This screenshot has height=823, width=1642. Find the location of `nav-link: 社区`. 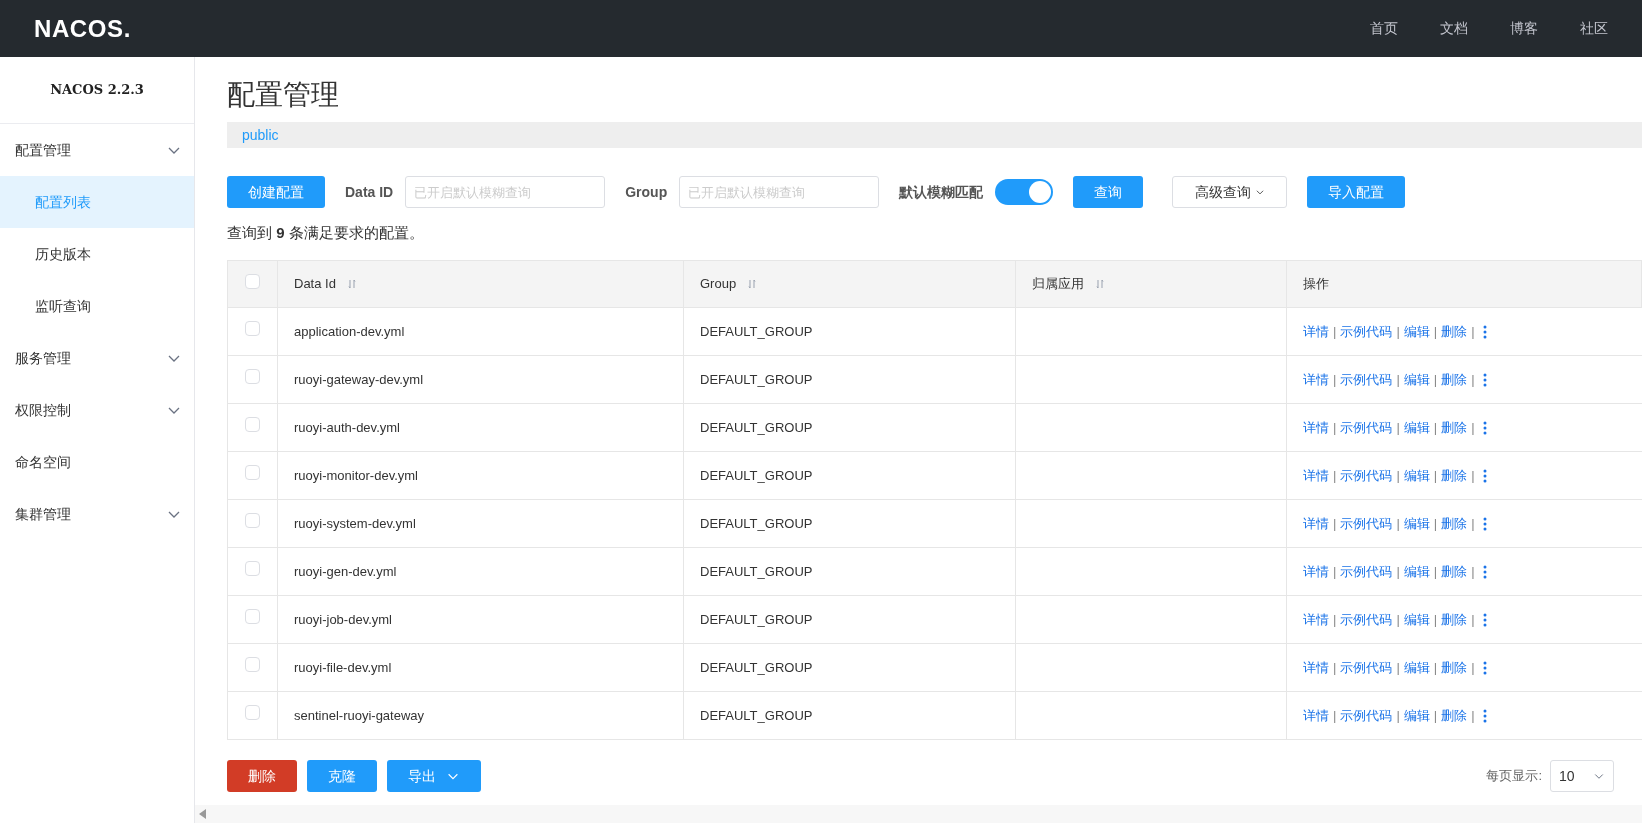

nav-link: 社区 is located at coordinates (1594, 28).